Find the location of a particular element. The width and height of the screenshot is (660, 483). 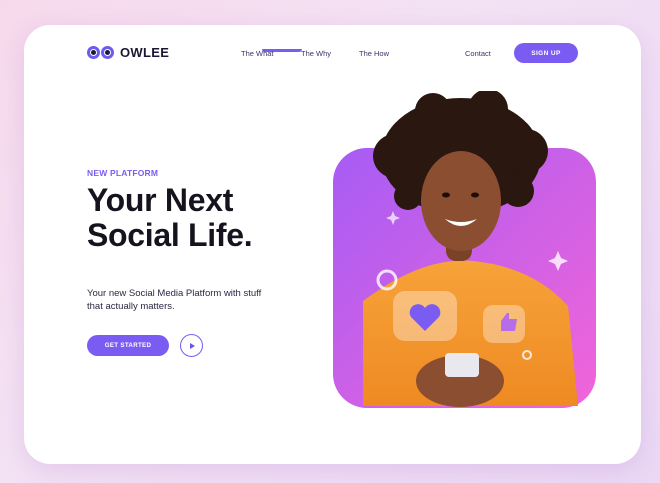

nav-link-the-what: The What is located at coordinates (257, 53).